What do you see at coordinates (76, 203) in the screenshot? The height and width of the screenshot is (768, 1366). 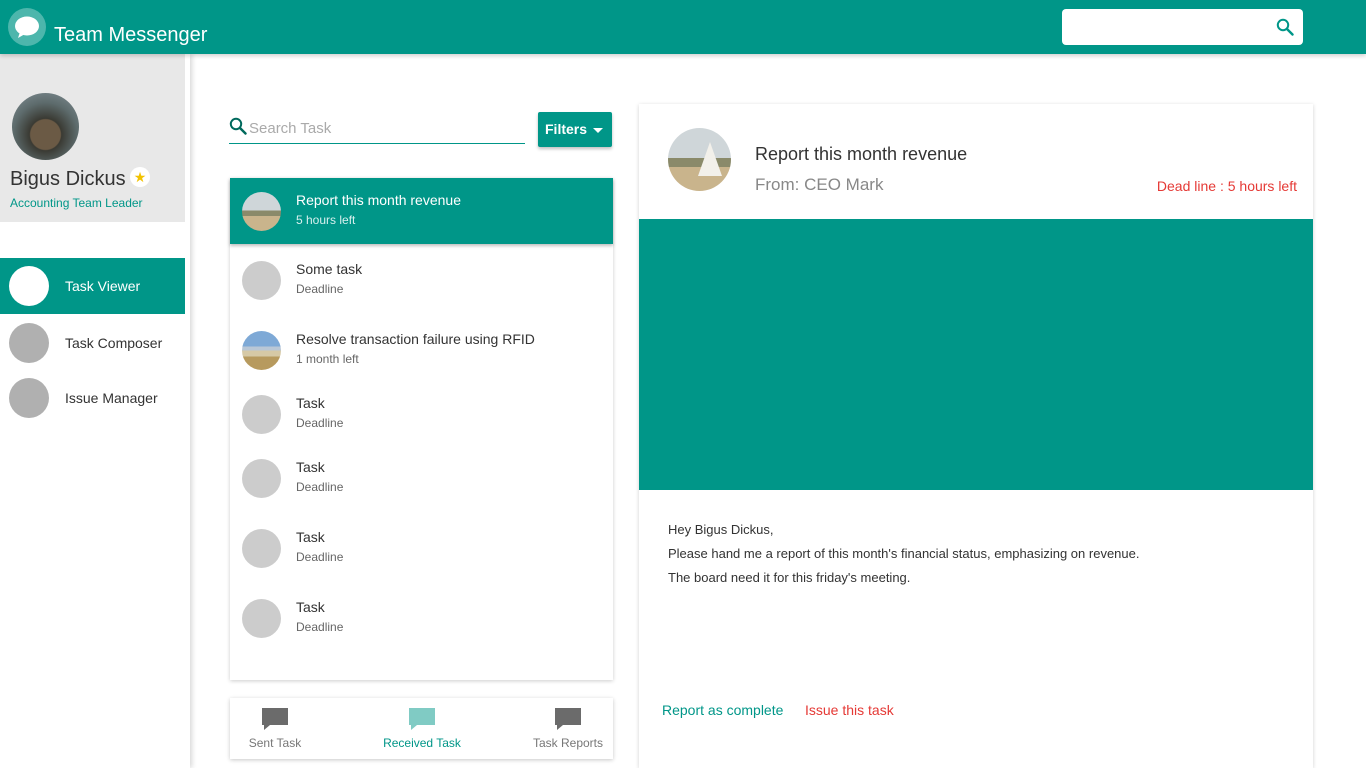 I see `profile-role: Accounting Team Leader` at bounding box center [76, 203].